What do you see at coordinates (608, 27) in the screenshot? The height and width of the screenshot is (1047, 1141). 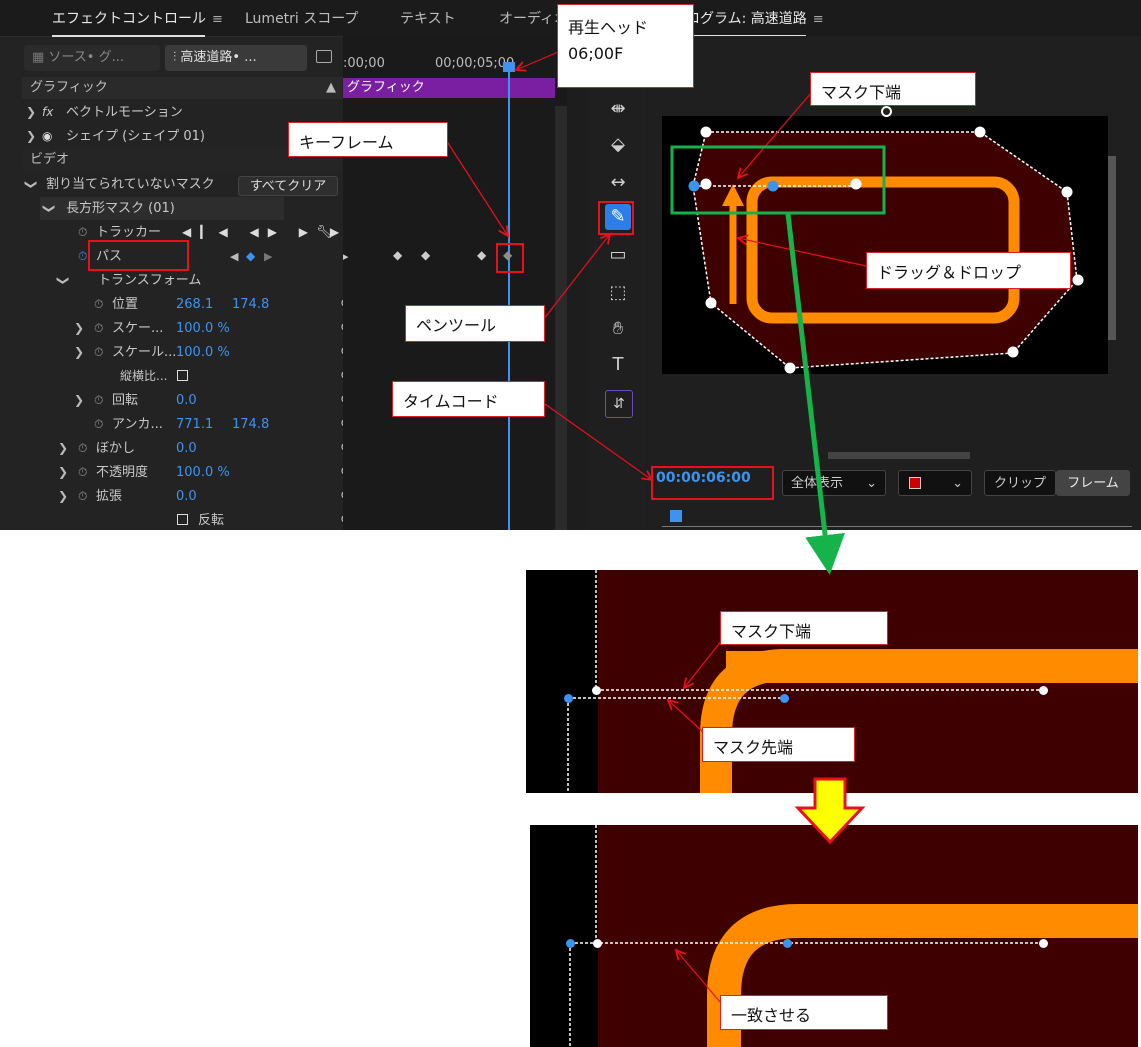 I see `callout-text: 再生ヘッド` at bounding box center [608, 27].